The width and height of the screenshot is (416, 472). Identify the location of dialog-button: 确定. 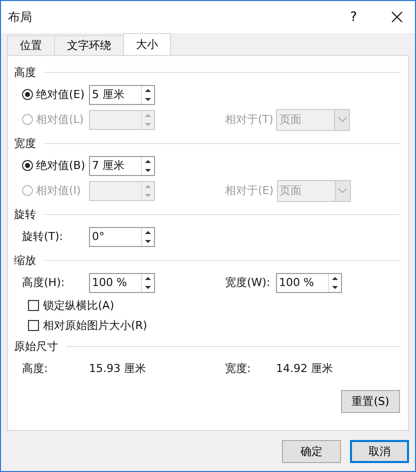
(311, 451).